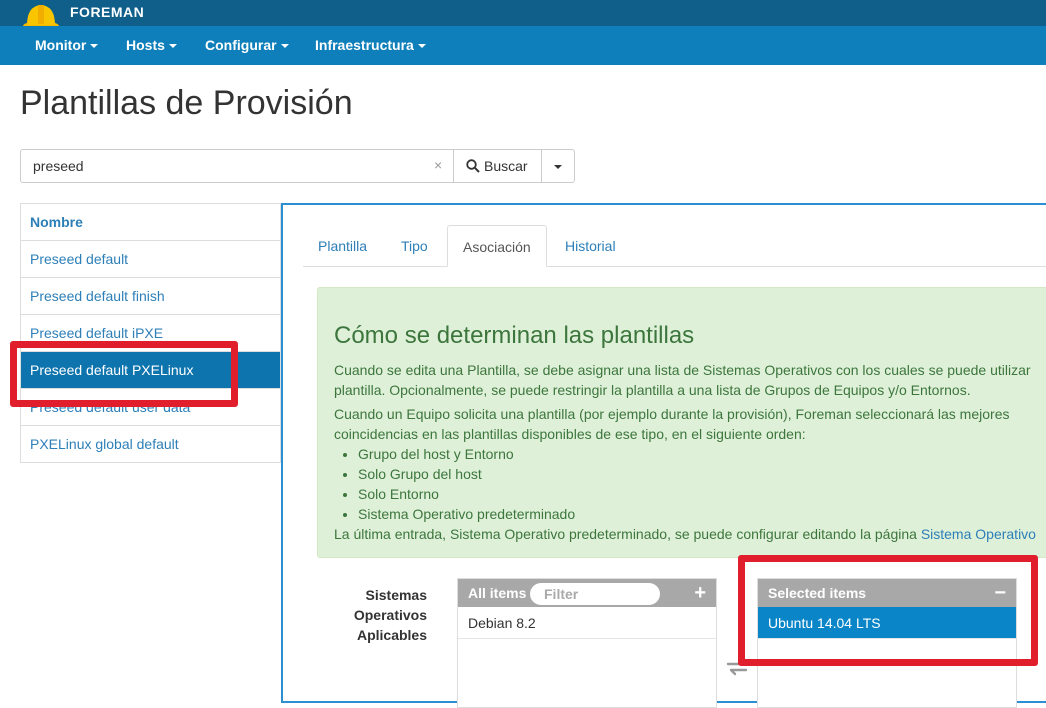 The width and height of the screenshot is (1046, 708). I want to click on alert-title: Cómo se determinan las plantillas, so click(514, 335).